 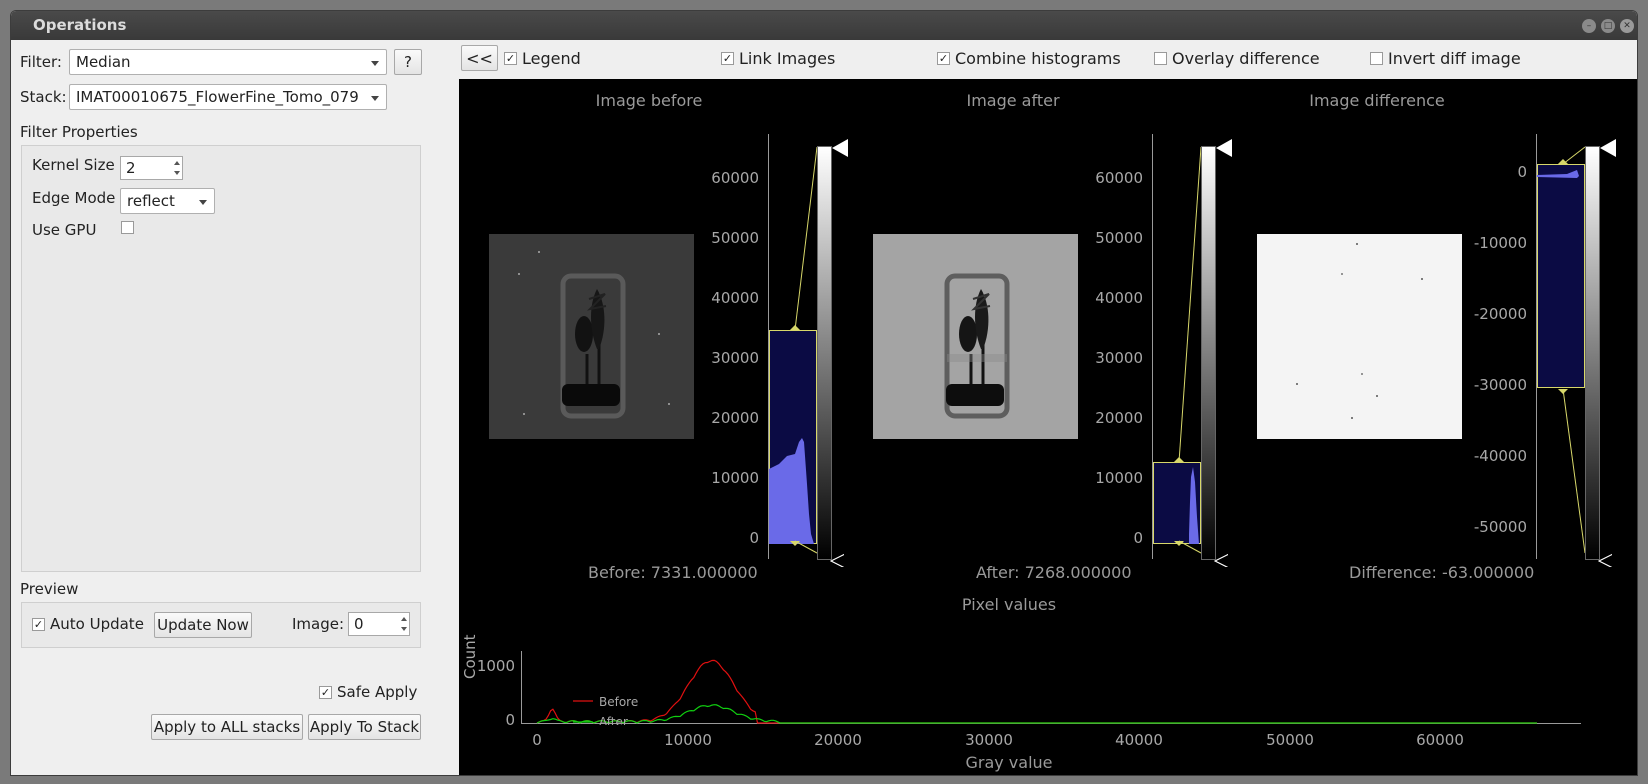 I want to click on pixel-plot-xlabel: Gray value, so click(x=1009, y=762).